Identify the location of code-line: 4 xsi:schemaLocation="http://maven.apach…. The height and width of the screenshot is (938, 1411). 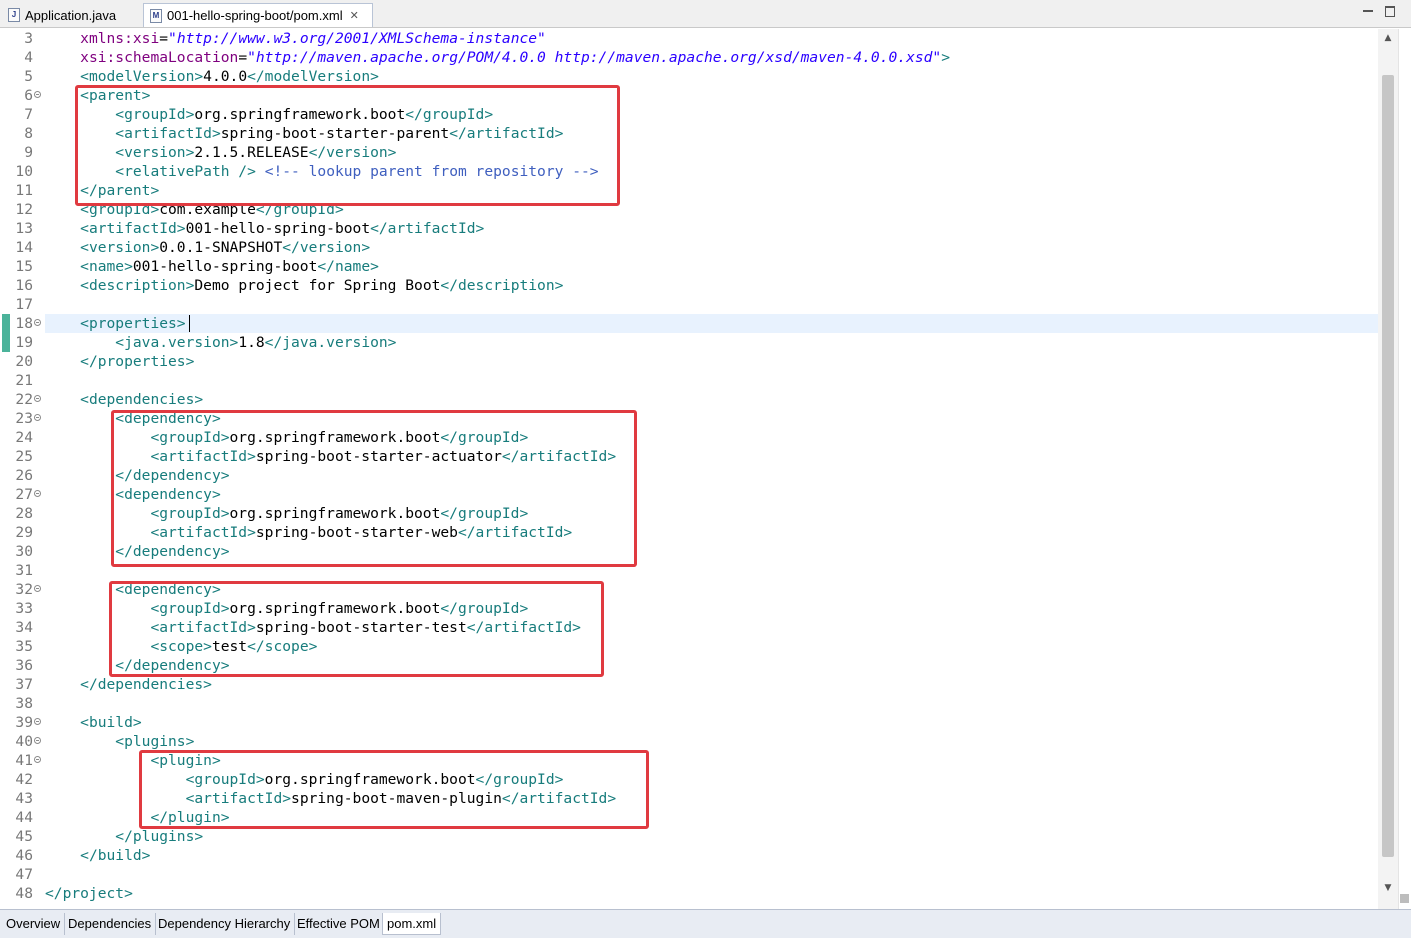
(689, 57).